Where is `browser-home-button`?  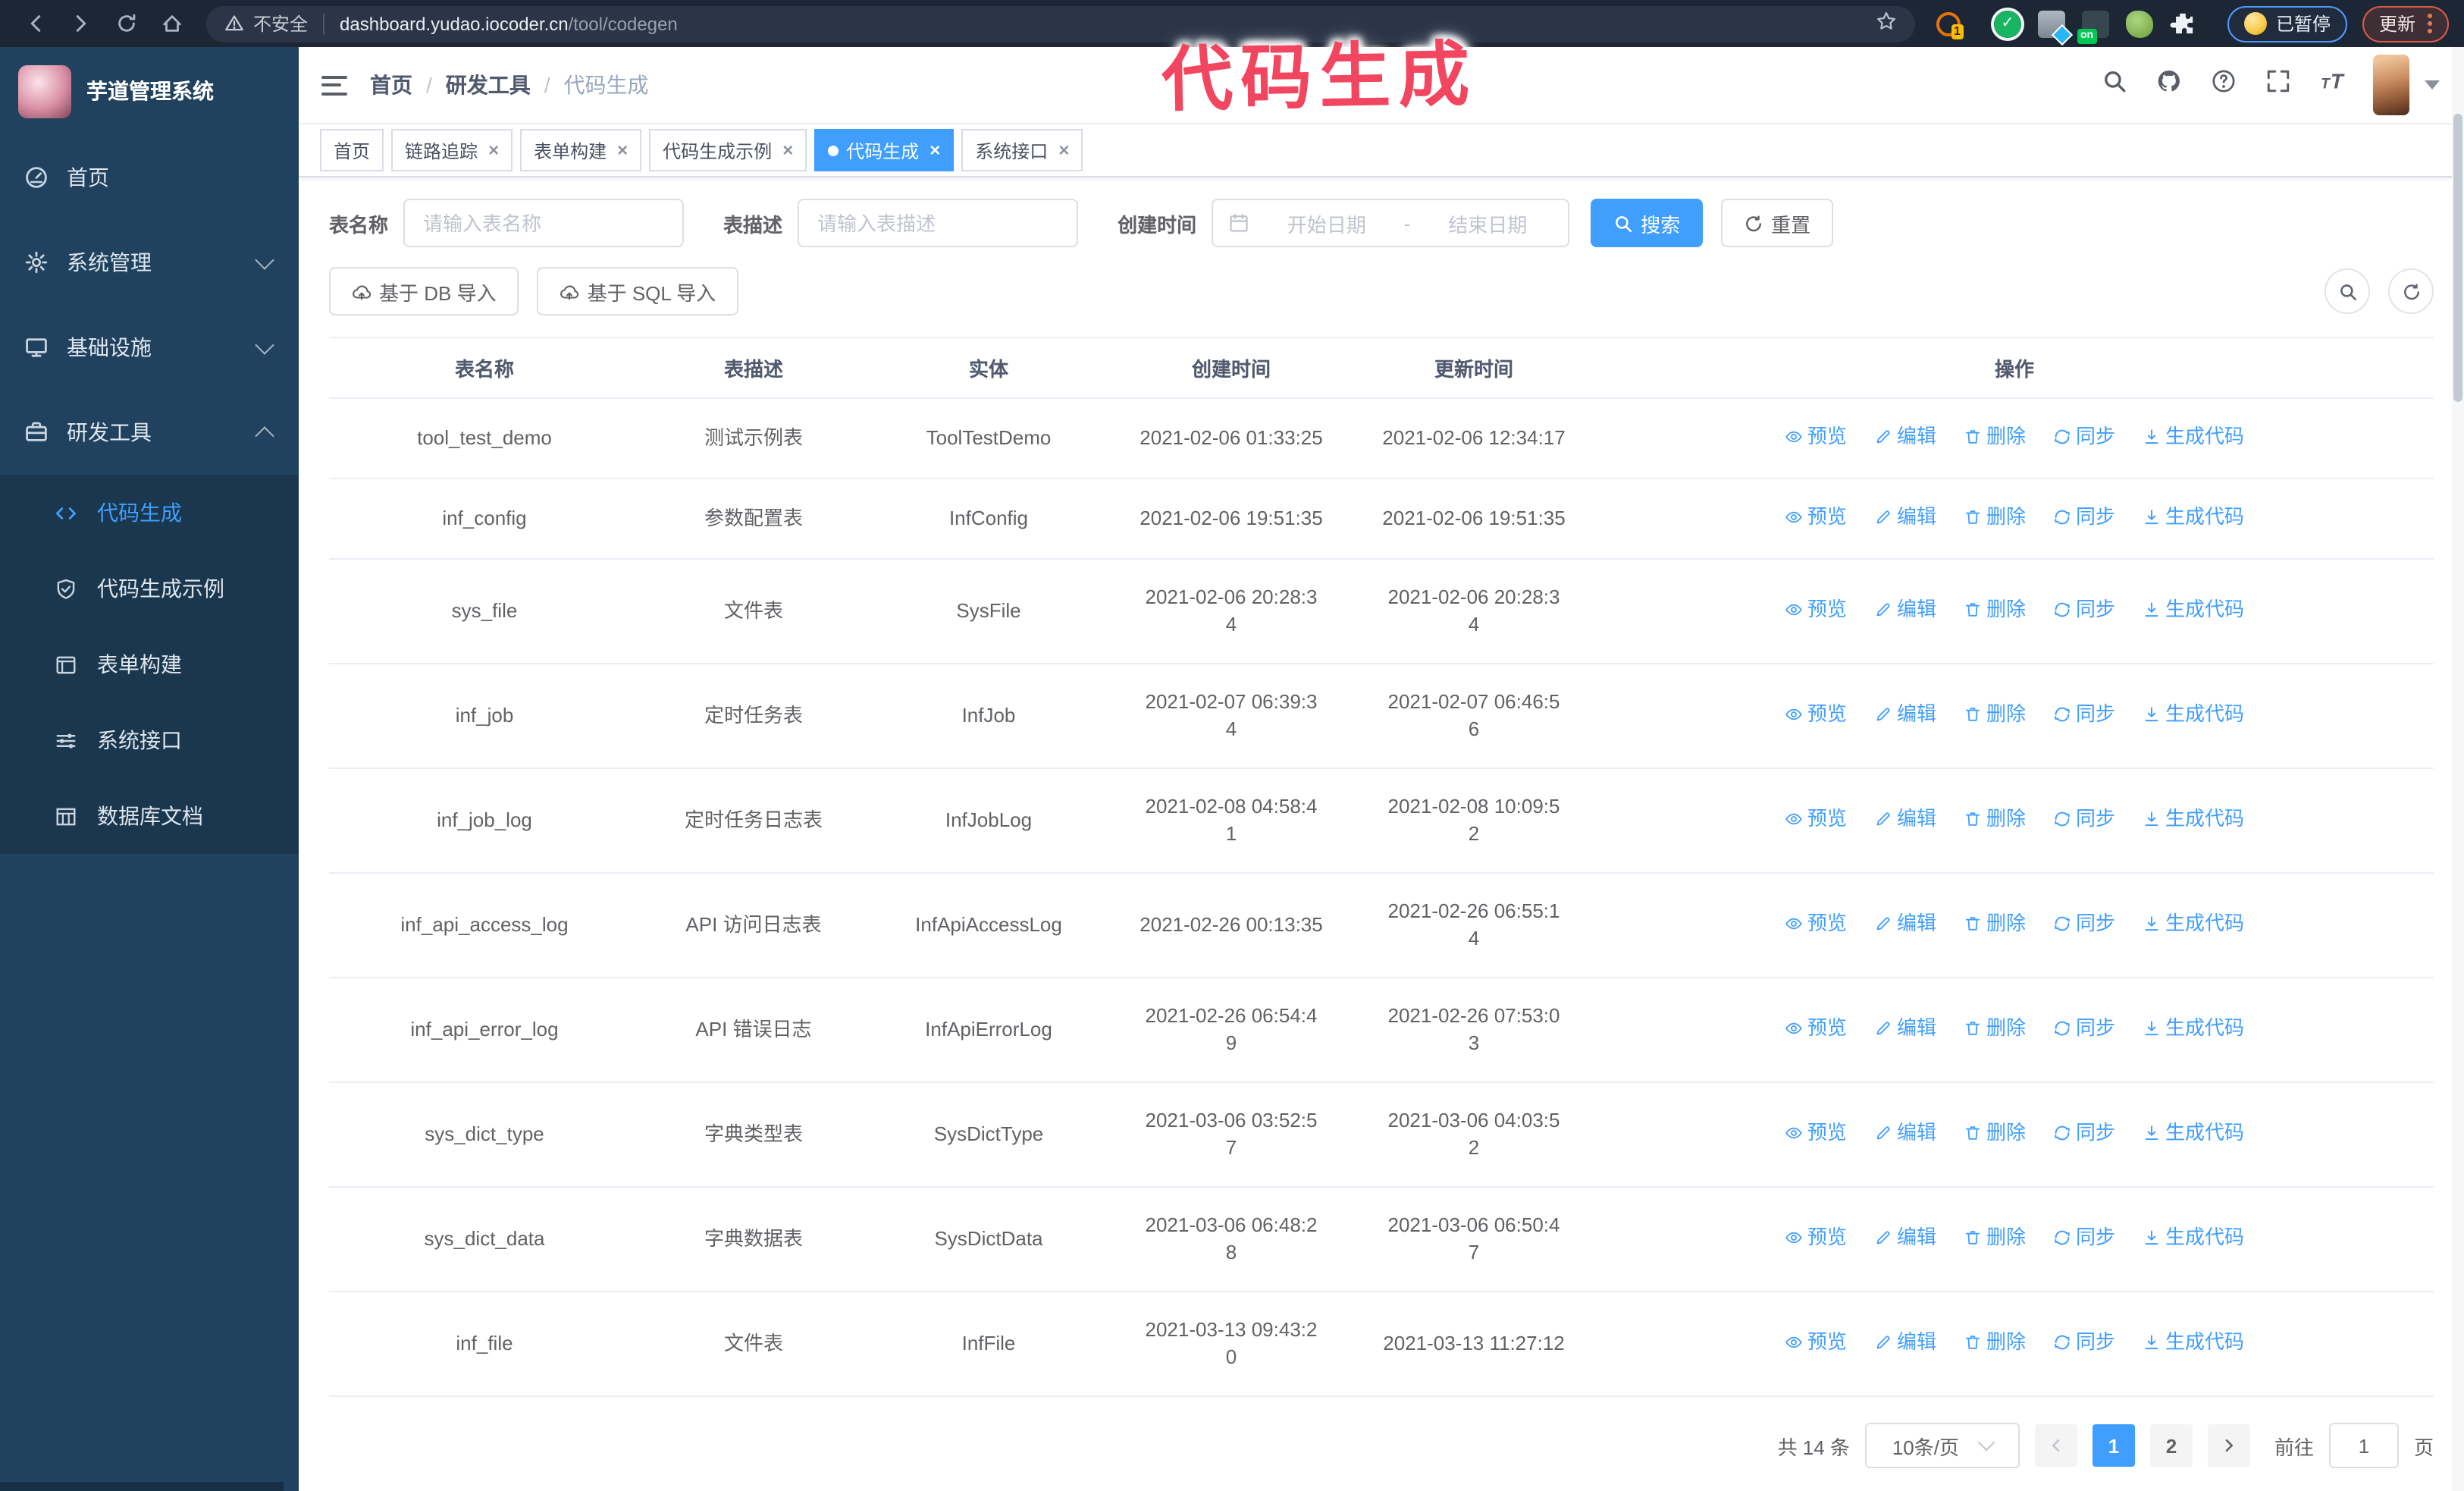
browser-home-button is located at coordinates (171, 23).